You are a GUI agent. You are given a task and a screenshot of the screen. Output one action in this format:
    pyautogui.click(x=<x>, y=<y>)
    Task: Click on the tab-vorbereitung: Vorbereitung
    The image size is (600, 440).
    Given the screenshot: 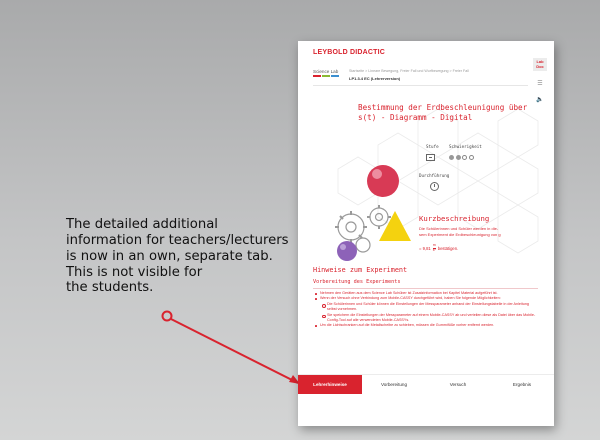 What is the action you would take?
    pyautogui.click(x=394, y=384)
    